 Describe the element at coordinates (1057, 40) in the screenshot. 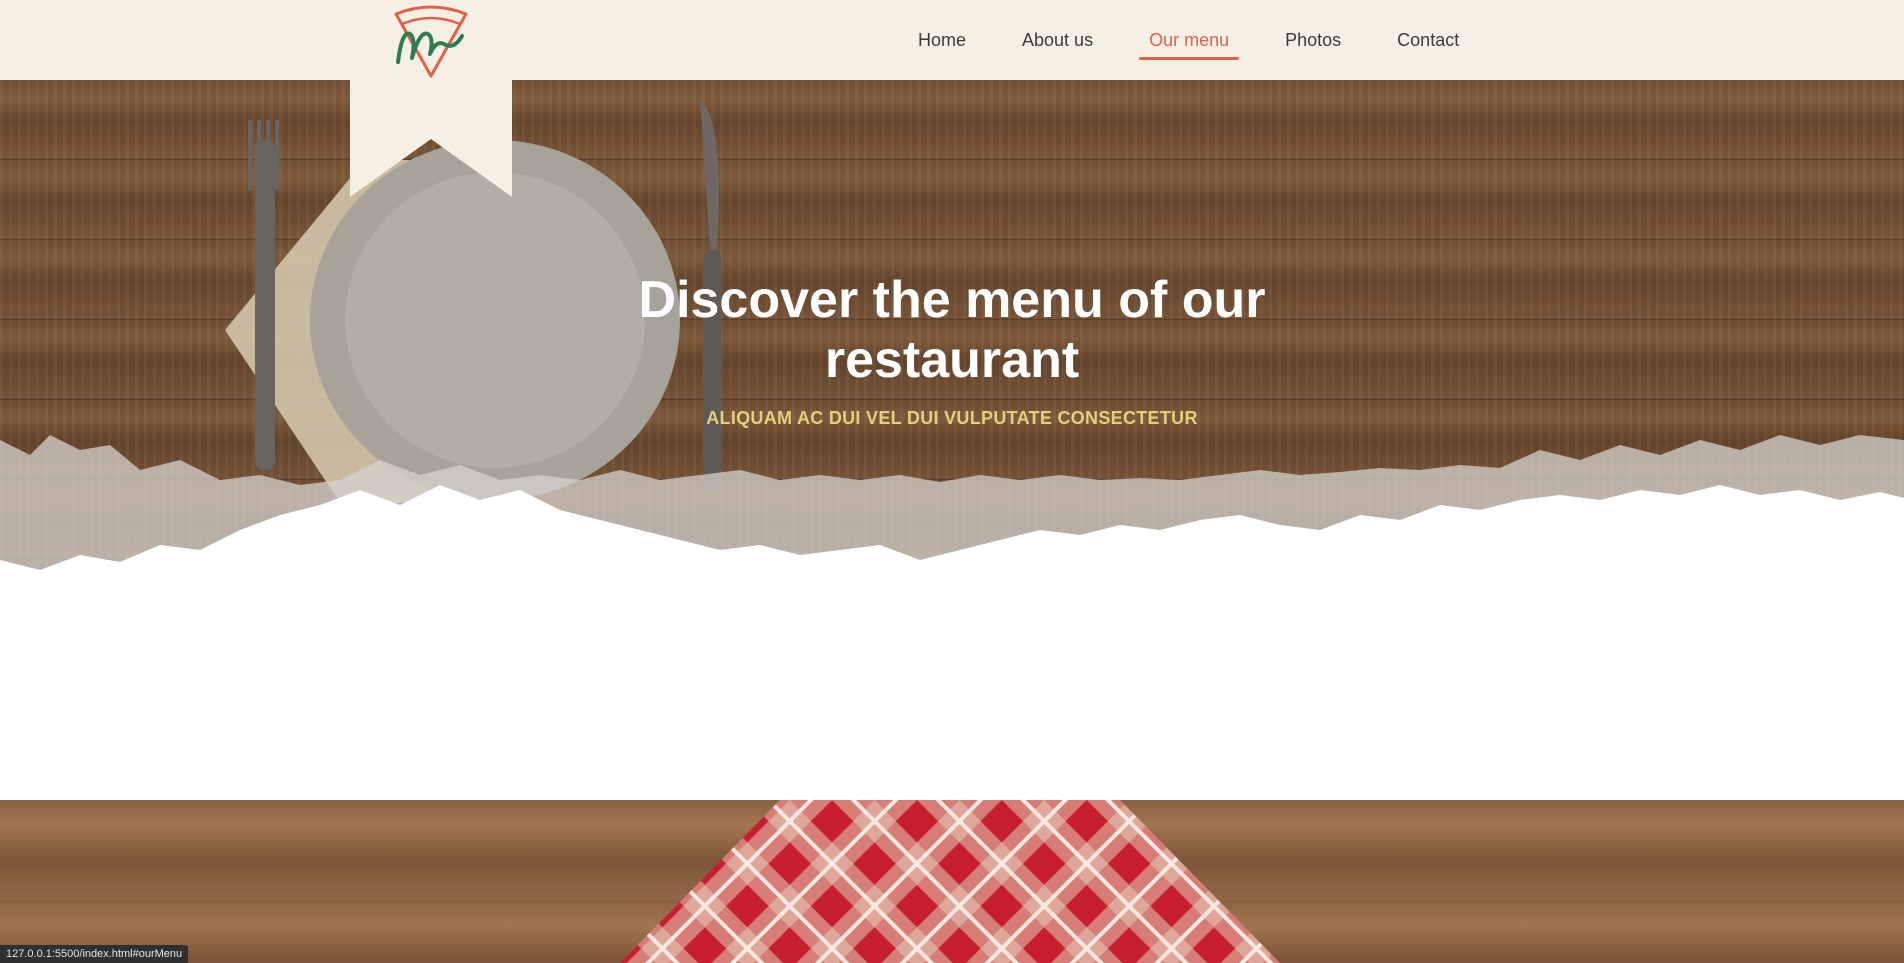

I see `nav-about-us: About us` at that location.